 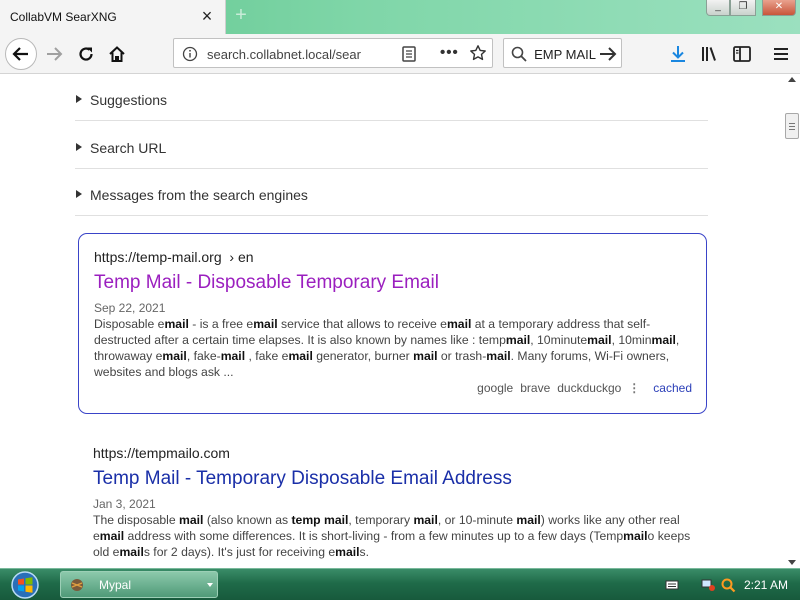 I want to click on engine-label: duckduckgo, so click(x=589, y=388).